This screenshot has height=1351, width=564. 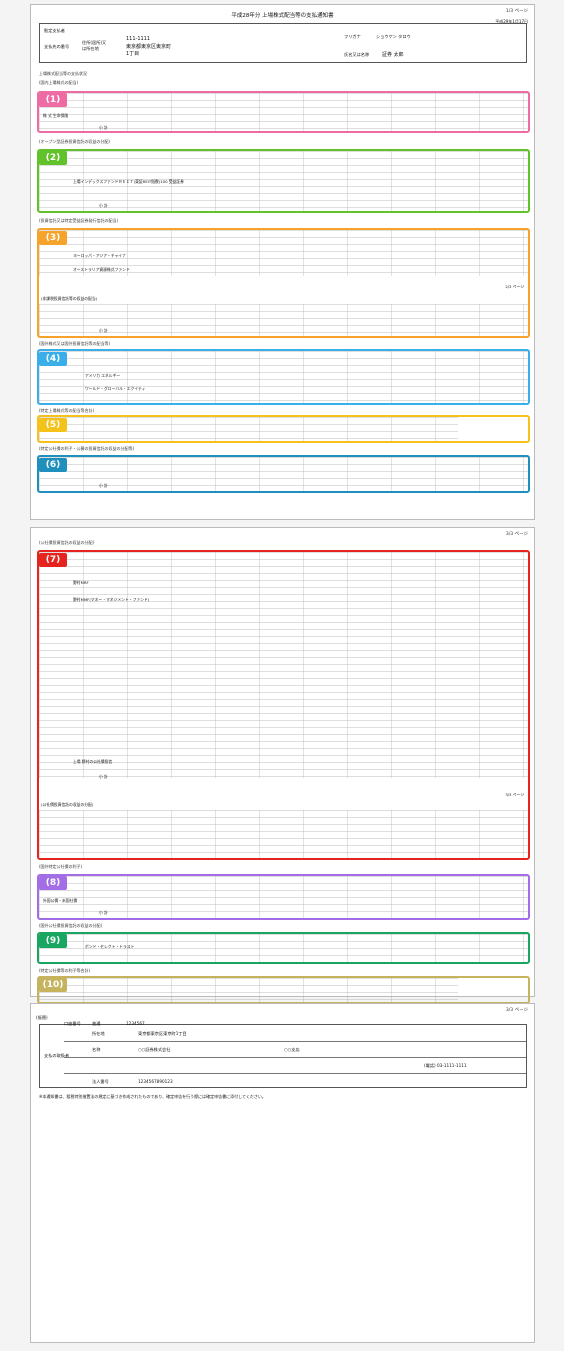 I want to click on furigana-label: フリガナ, so click(x=352, y=36).